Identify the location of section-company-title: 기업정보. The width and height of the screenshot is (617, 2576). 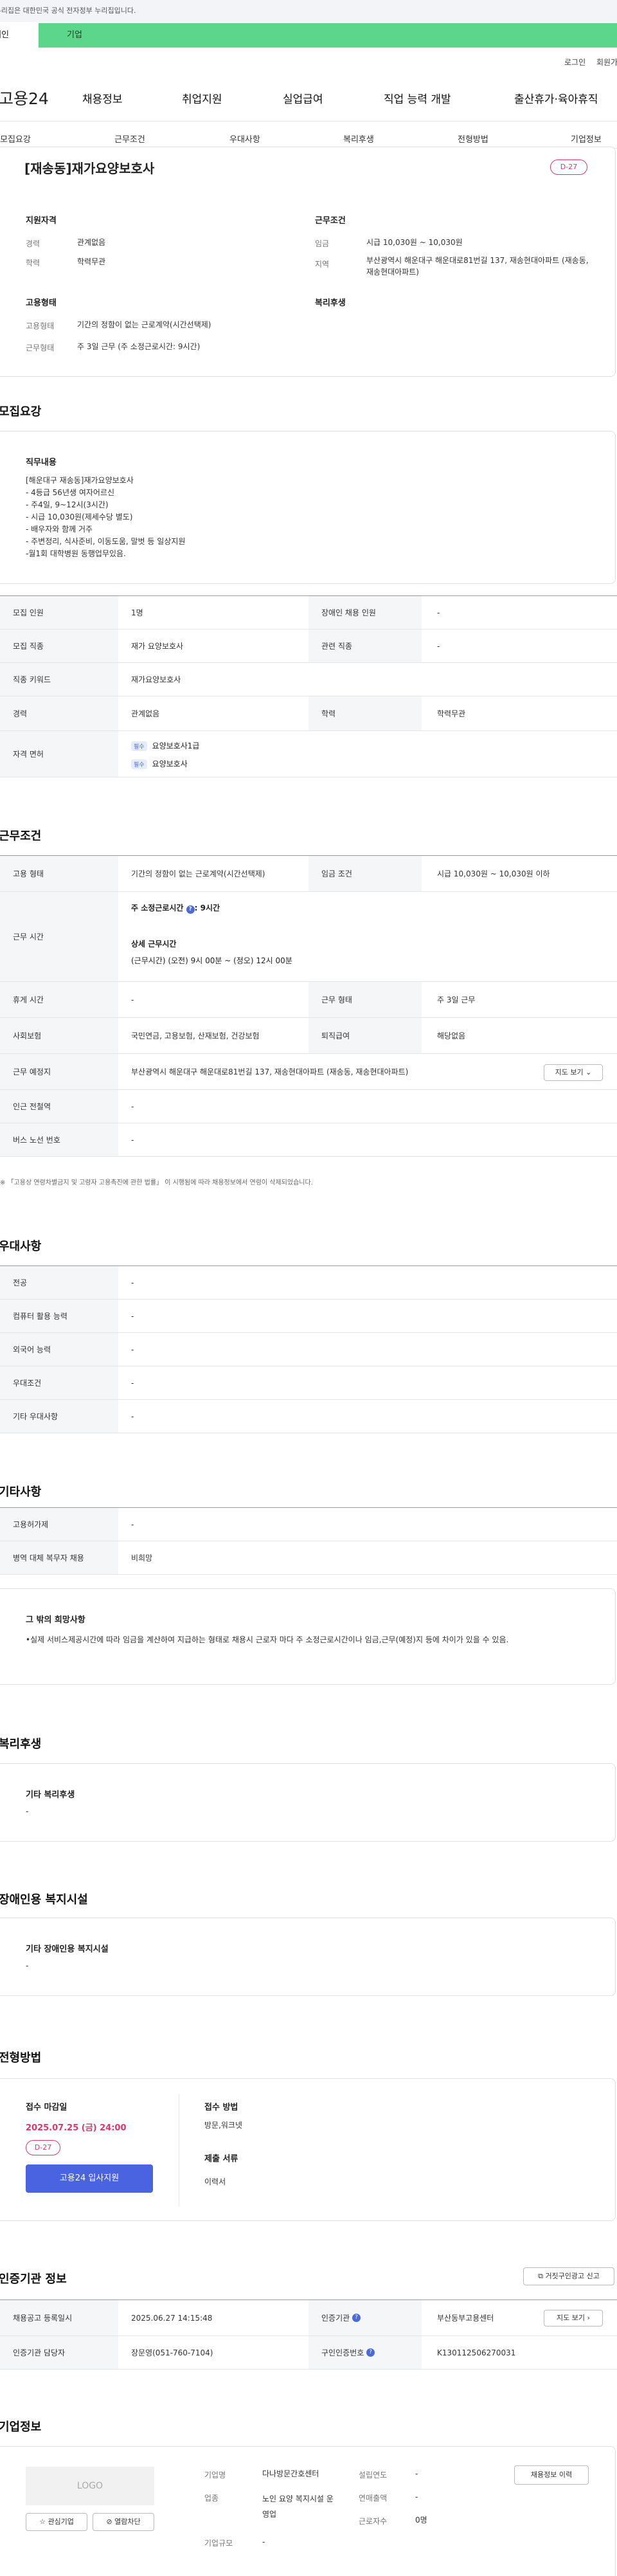
(21, 2427).